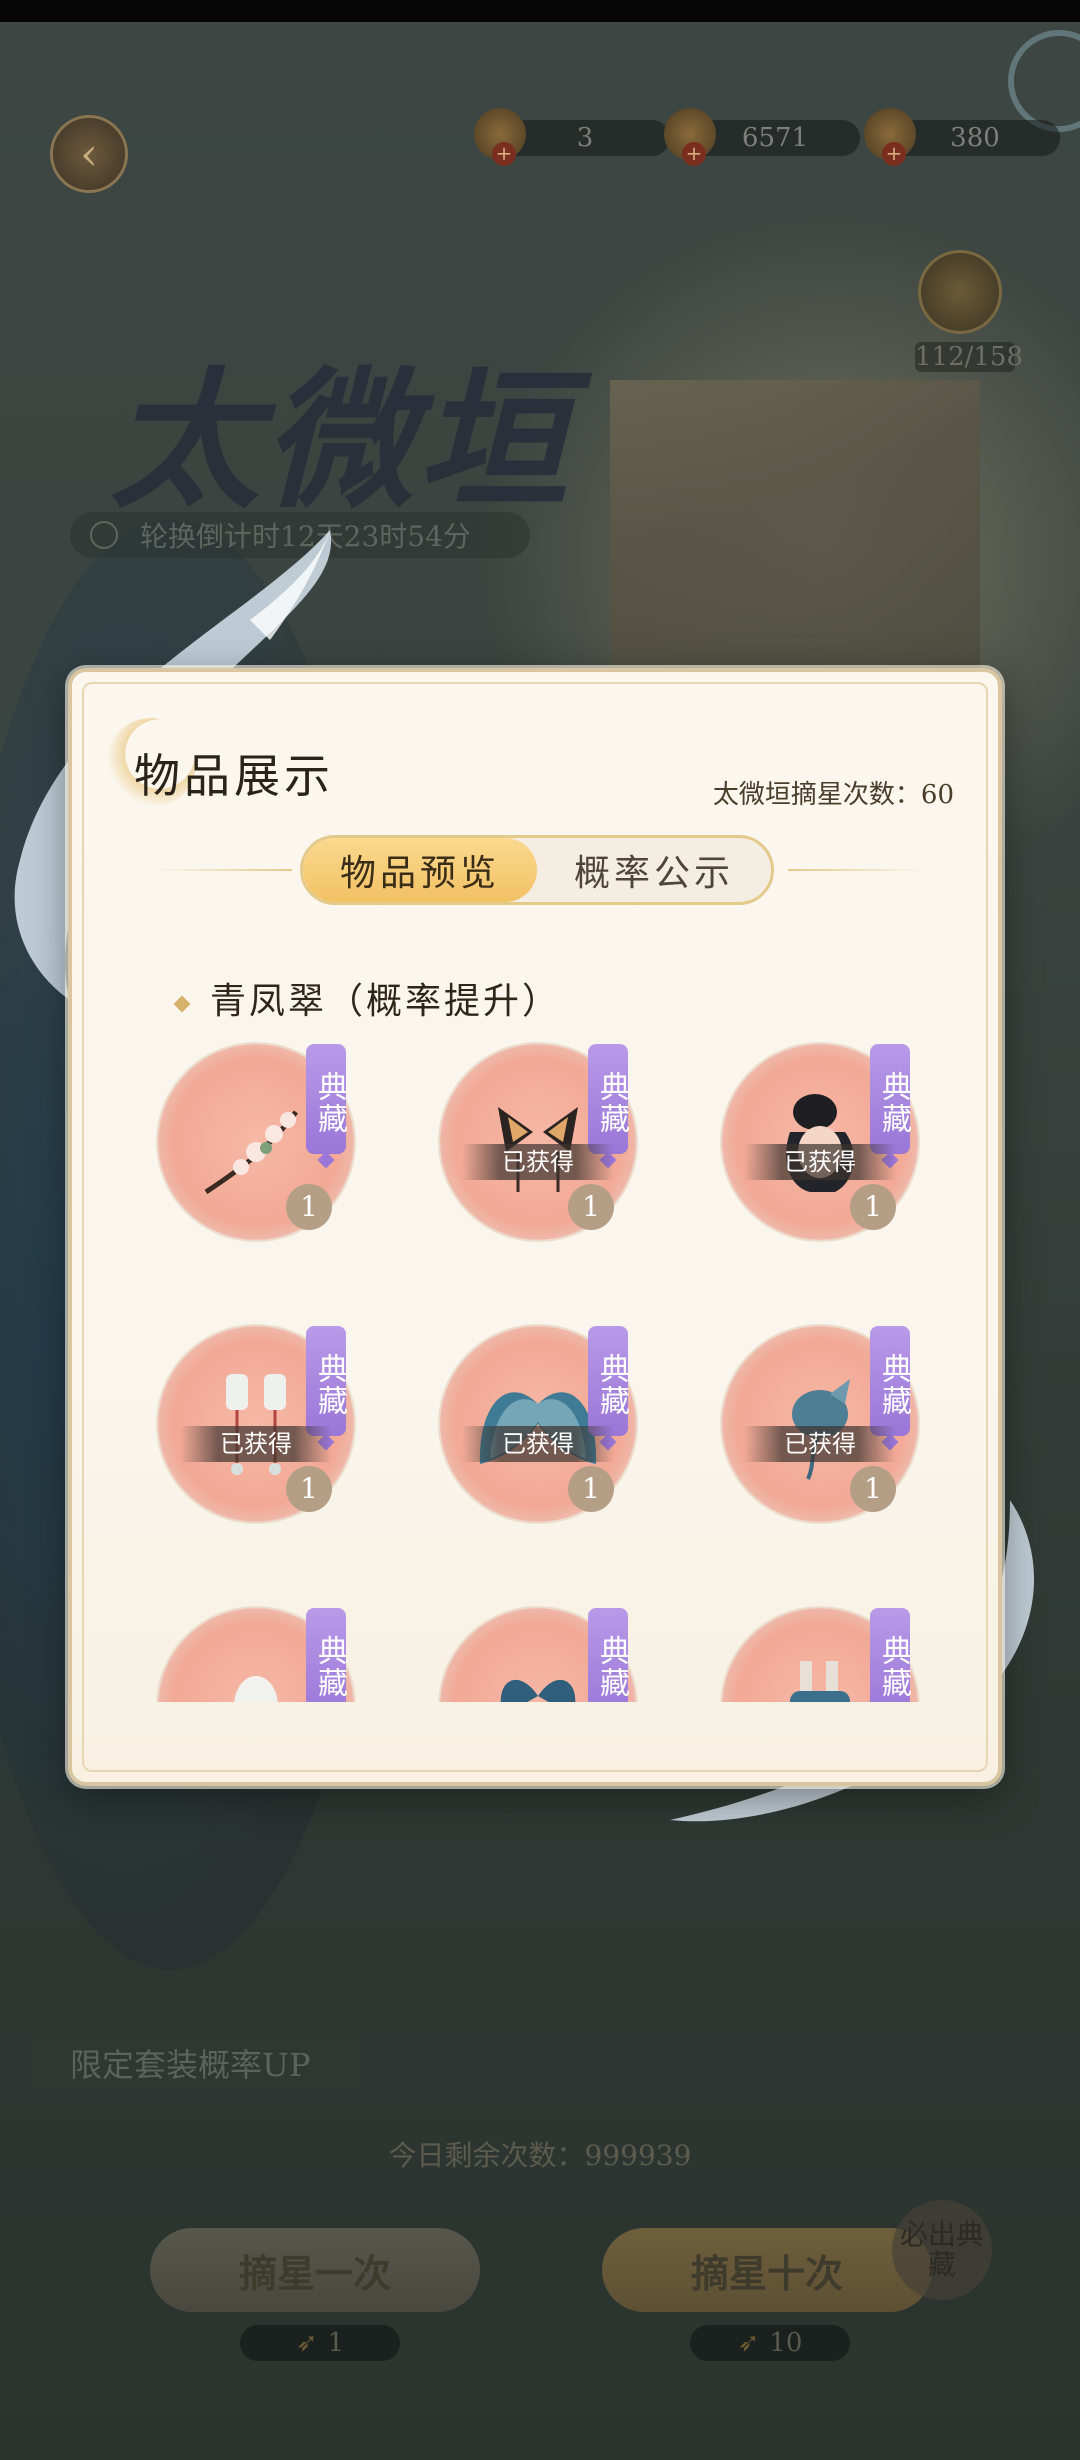 This screenshot has width=1080, height=2460. I want to click on white-hair-icon, so click(256, 1689).